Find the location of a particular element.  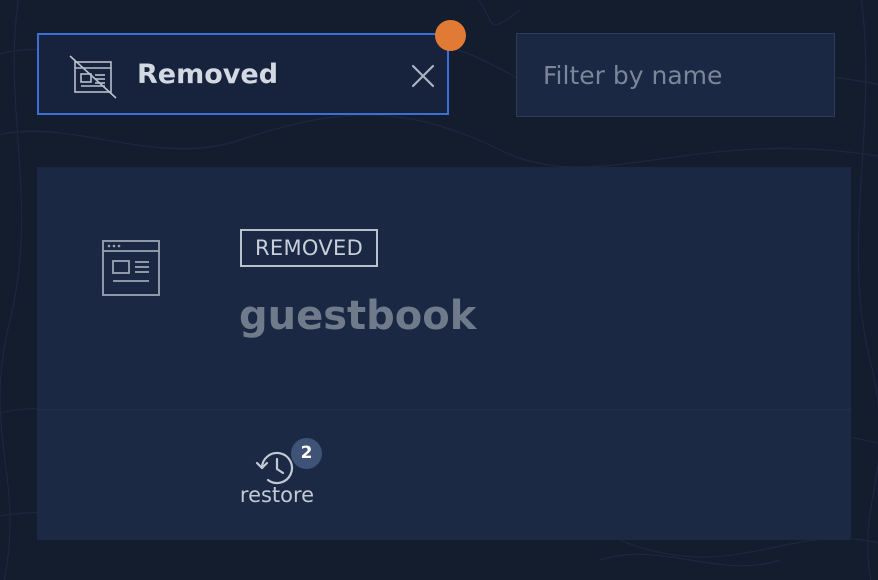

restore-label: restore is located at coordinates (277, 495).